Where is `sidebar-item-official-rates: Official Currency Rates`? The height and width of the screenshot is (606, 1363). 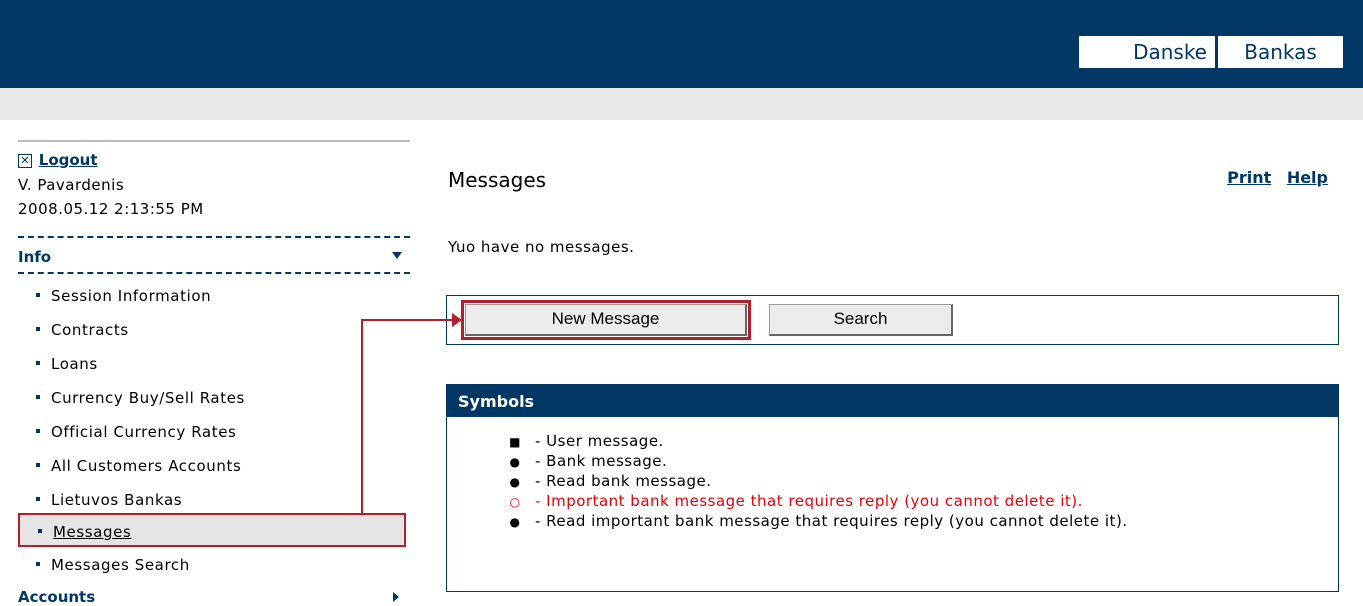
sidebar-item-official-rates: Official Currency Rates is located at coordinates (136, 432).